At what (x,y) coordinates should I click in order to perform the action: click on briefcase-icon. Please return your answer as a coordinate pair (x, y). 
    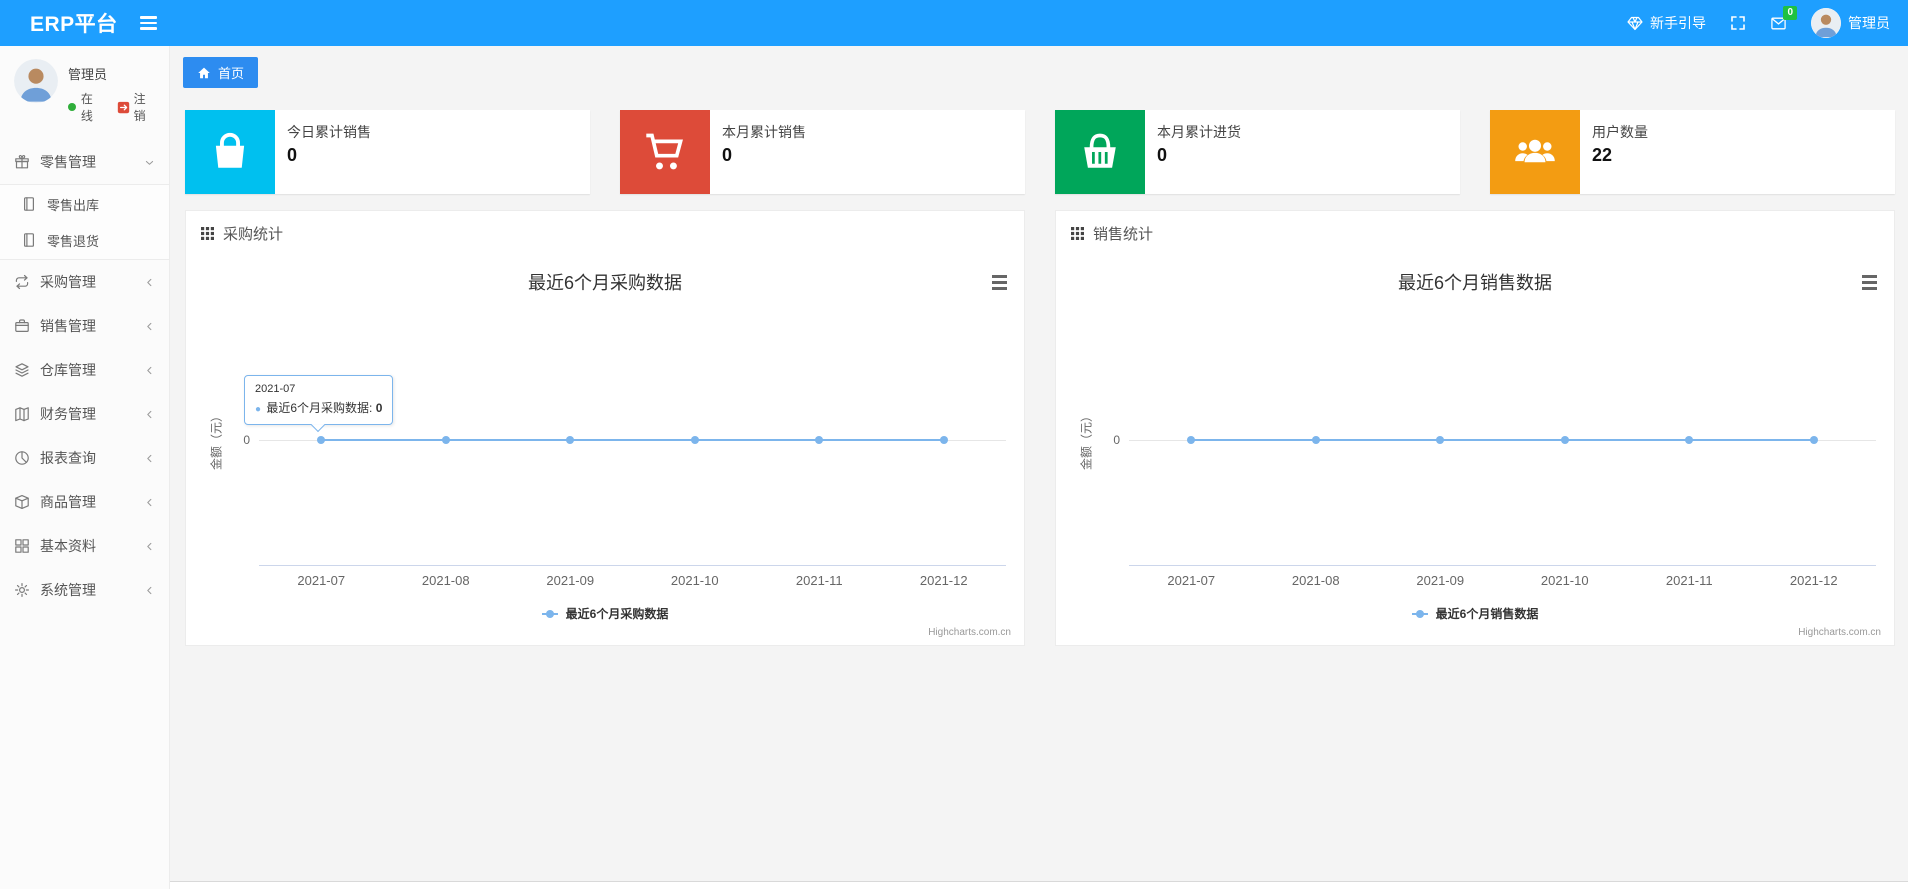
    Looking at the image, I should click on (22, 326).